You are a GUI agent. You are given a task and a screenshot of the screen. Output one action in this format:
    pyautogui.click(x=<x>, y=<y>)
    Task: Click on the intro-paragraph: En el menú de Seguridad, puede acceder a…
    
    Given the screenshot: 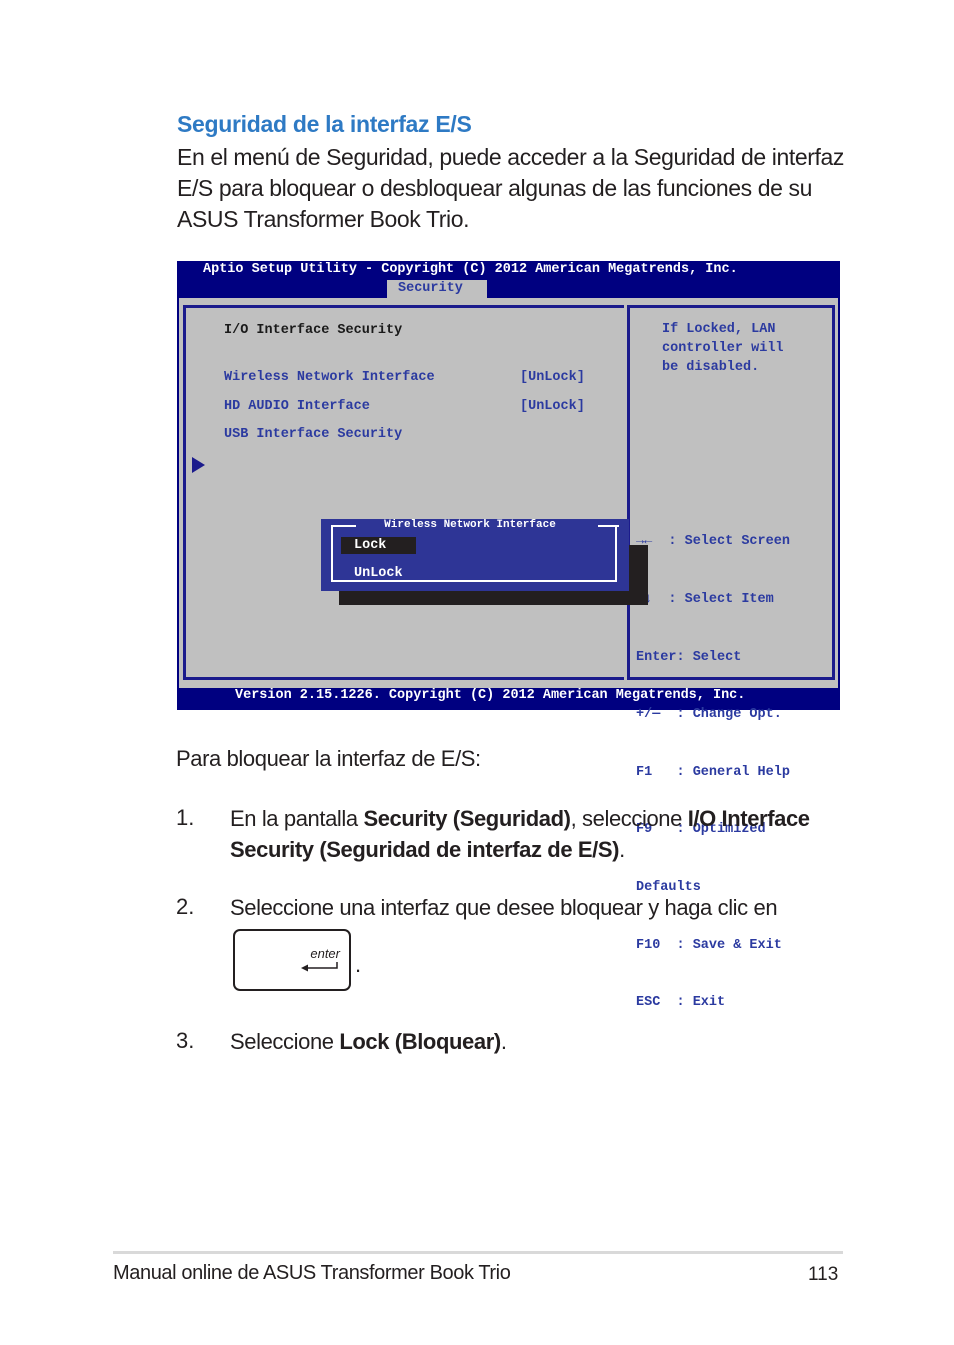 What is the action you would take?
    pyautogui.click(x=511, y=188)
    